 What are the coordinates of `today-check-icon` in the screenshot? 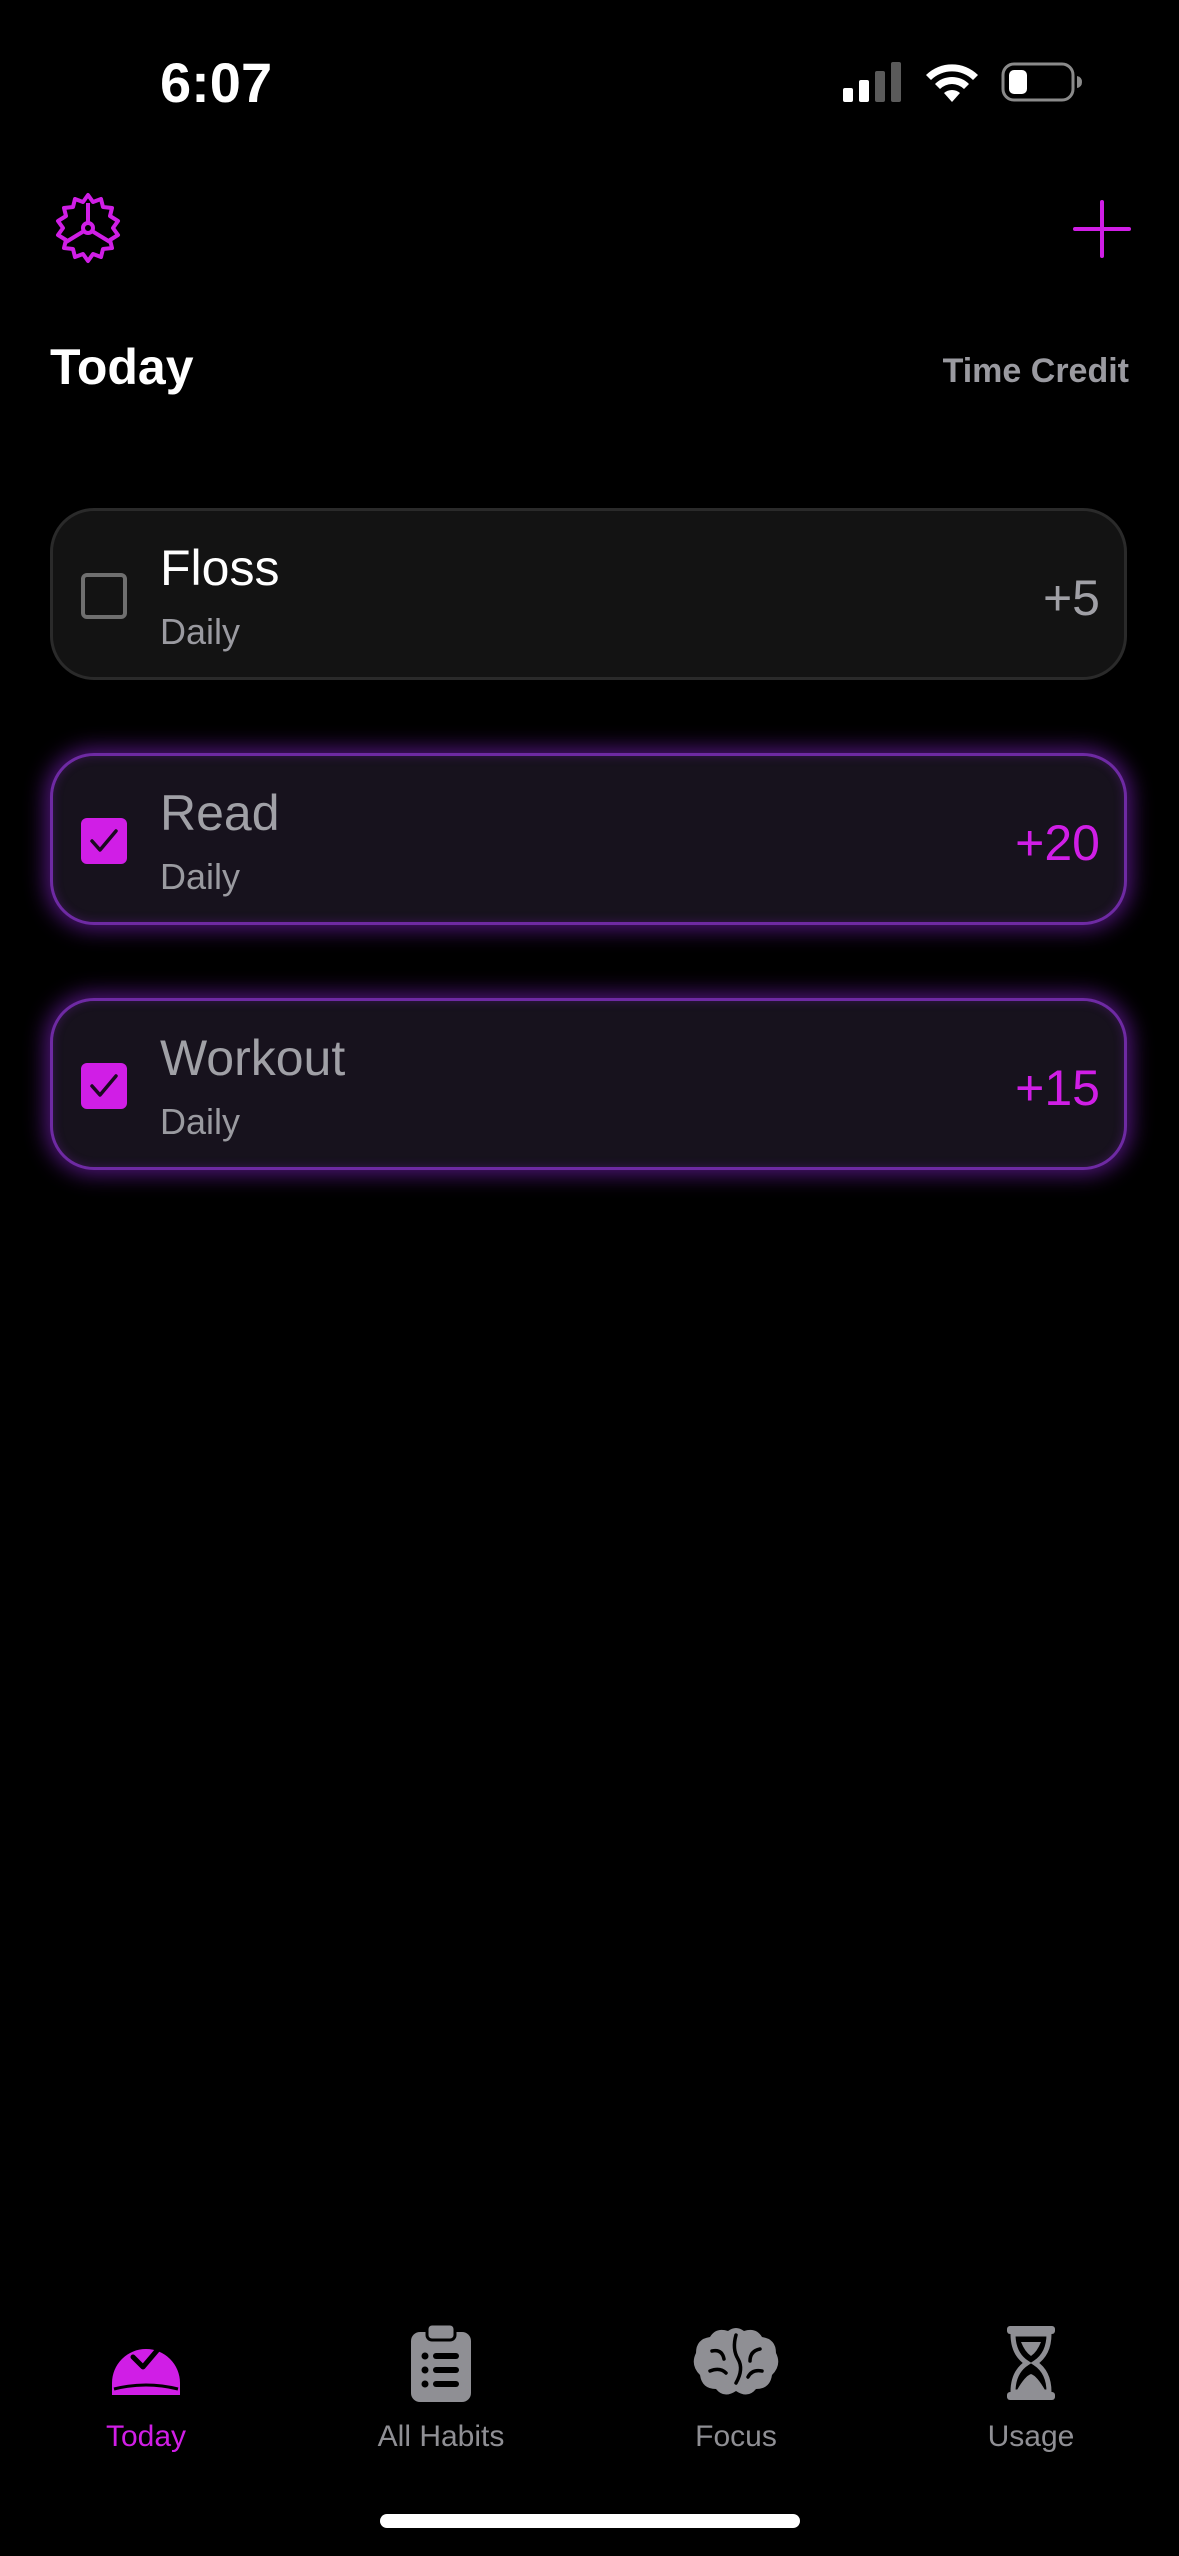 It's located at (146, 2369).